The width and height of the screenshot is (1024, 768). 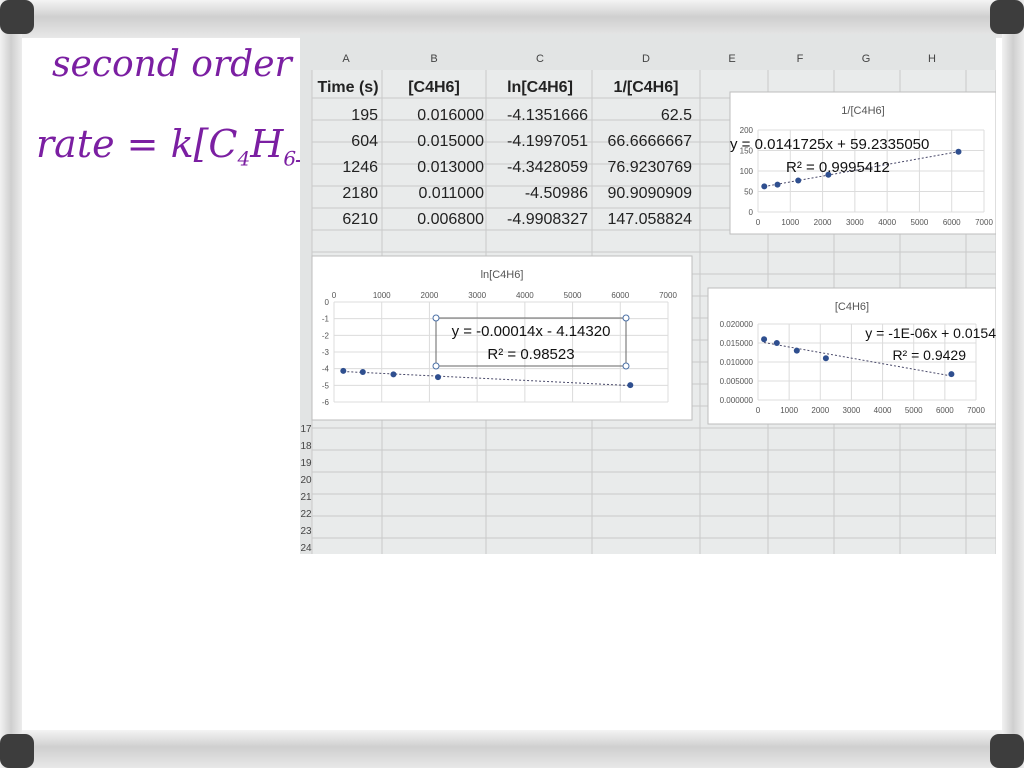 I want to click on chart-0-title: 1/[C4H6], so click(x=862, y=111).